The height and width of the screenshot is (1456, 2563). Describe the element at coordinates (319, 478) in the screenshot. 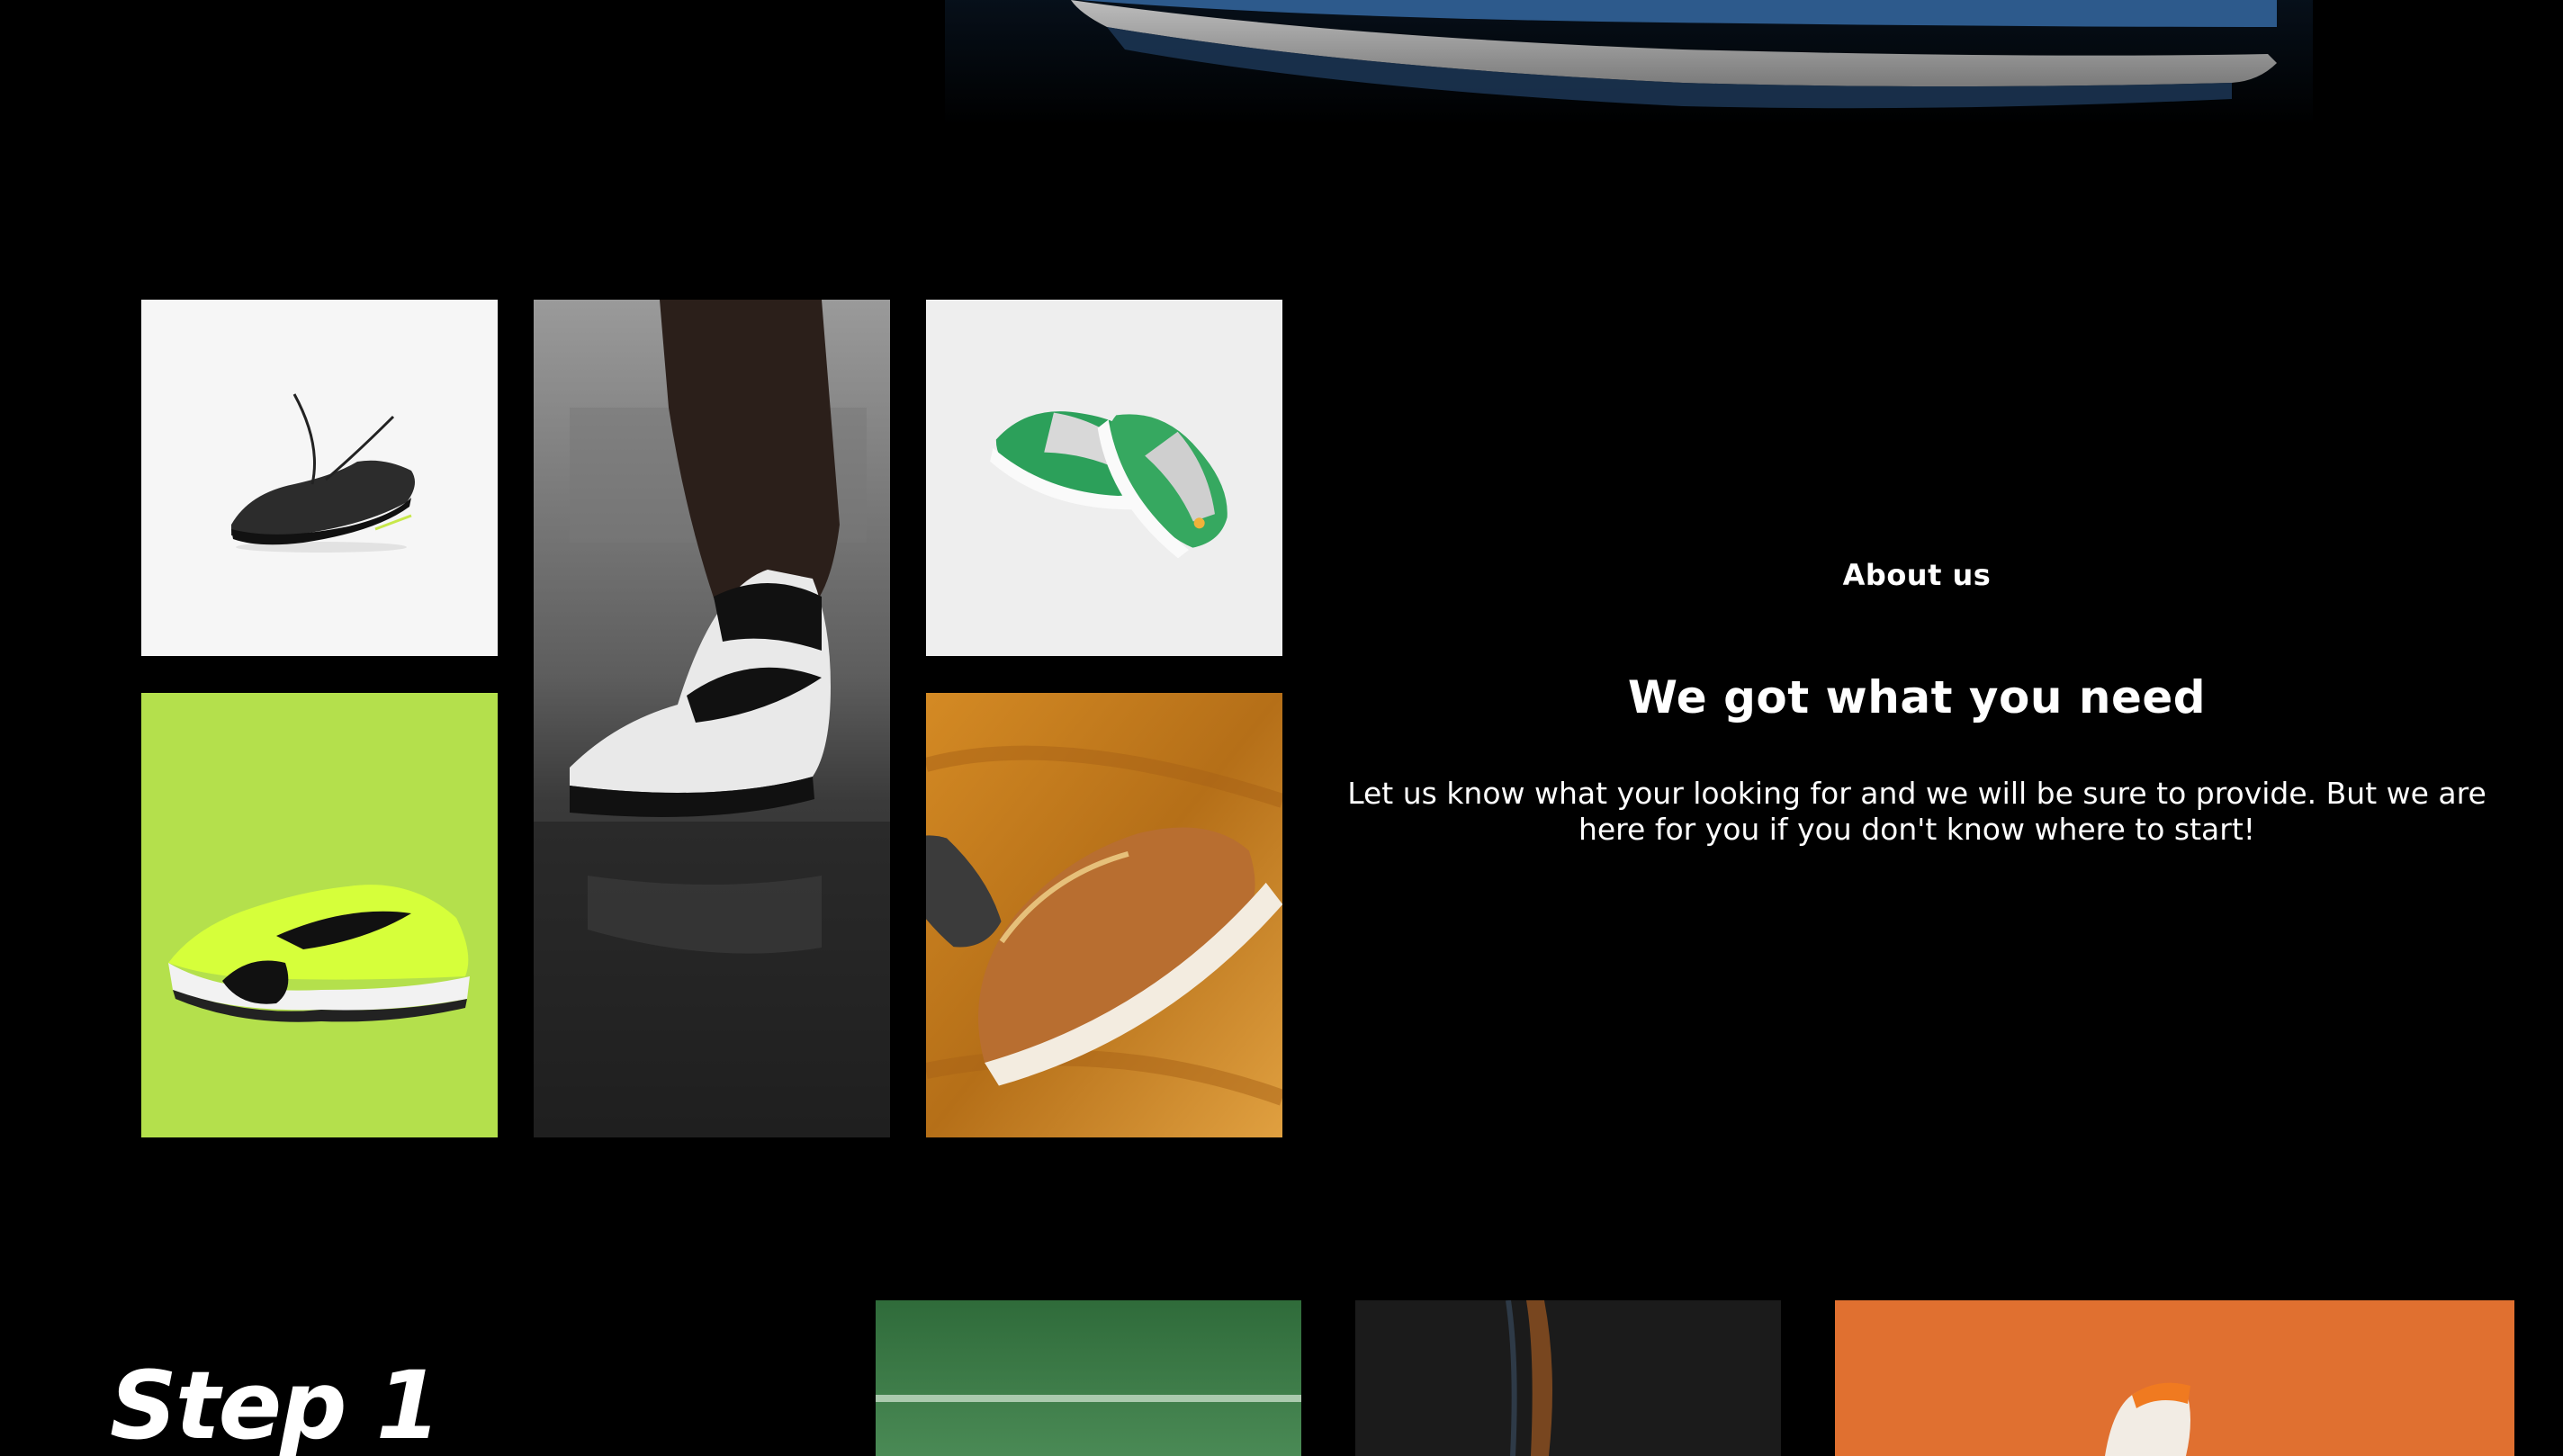

I see `gallery-image-black-runner` at that location.